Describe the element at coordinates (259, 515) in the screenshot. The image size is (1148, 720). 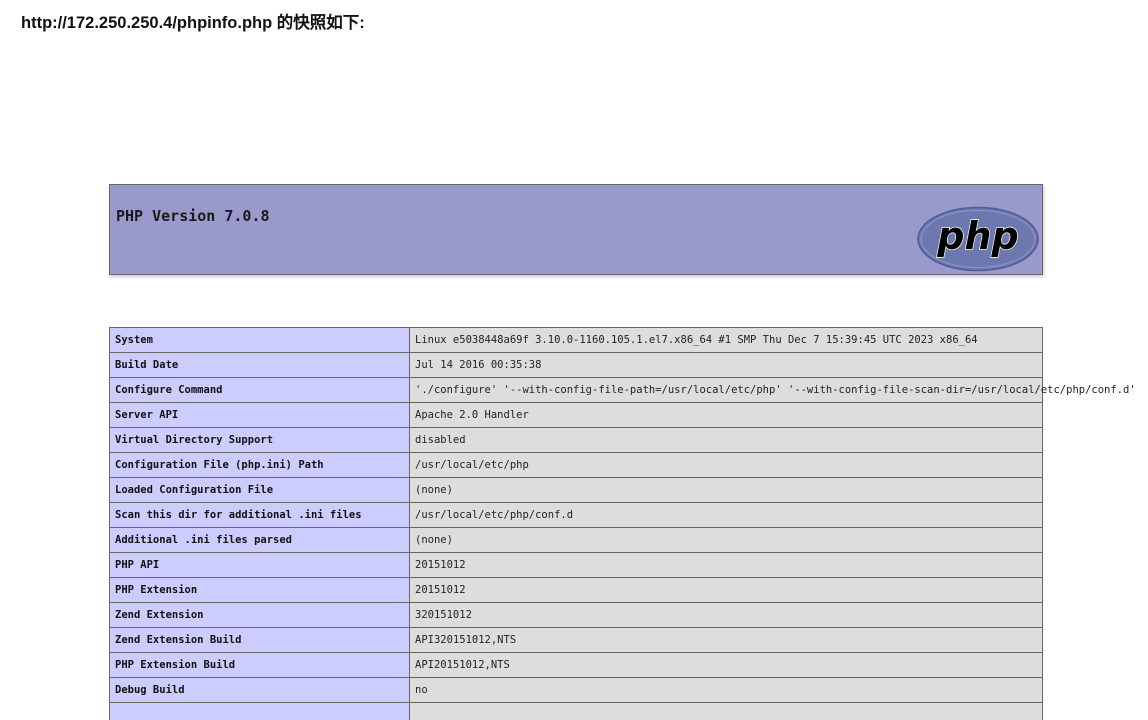
I see `info-row-label: Scan this dir for additional .ini files` at that location.